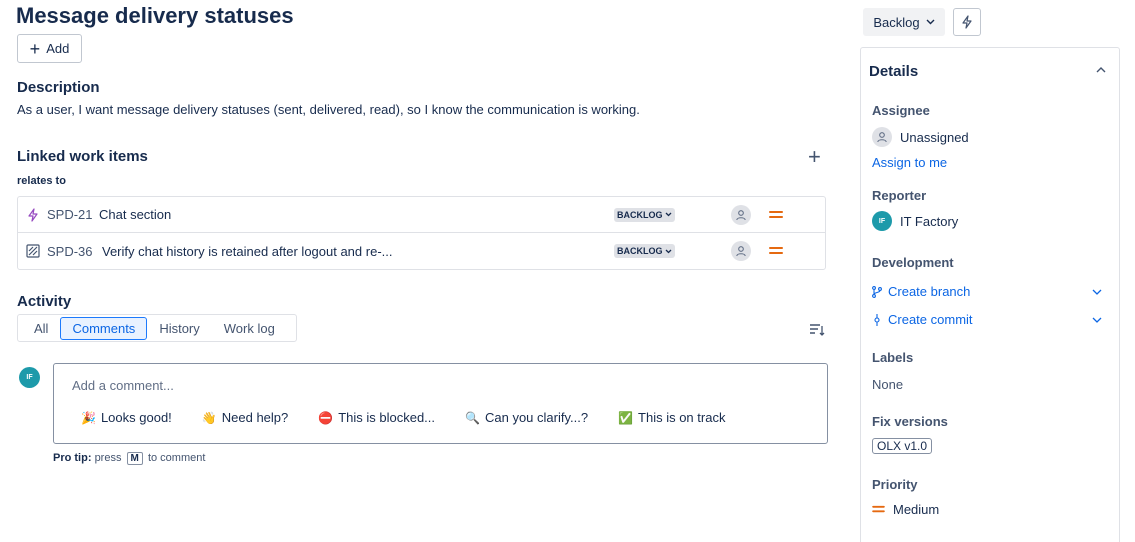 The image size is (1135, 542). I want to click on reporter-field: IF IT Factory, so click(915, 221).